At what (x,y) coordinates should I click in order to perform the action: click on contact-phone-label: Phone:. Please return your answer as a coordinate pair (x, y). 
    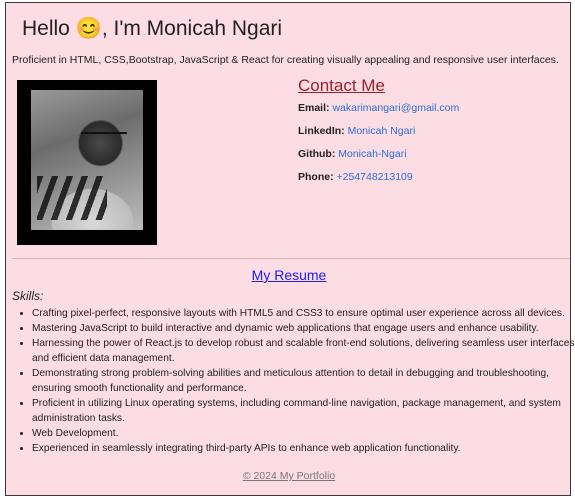
    Looking at the image, I should click on (316, 177).